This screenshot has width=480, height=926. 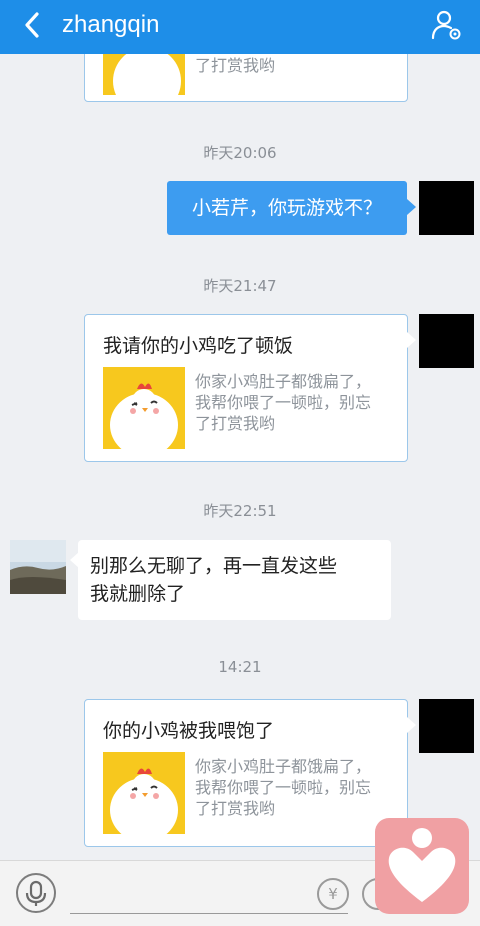 I want to click on message-line: 我就删除了, so click(x=138, y=594).